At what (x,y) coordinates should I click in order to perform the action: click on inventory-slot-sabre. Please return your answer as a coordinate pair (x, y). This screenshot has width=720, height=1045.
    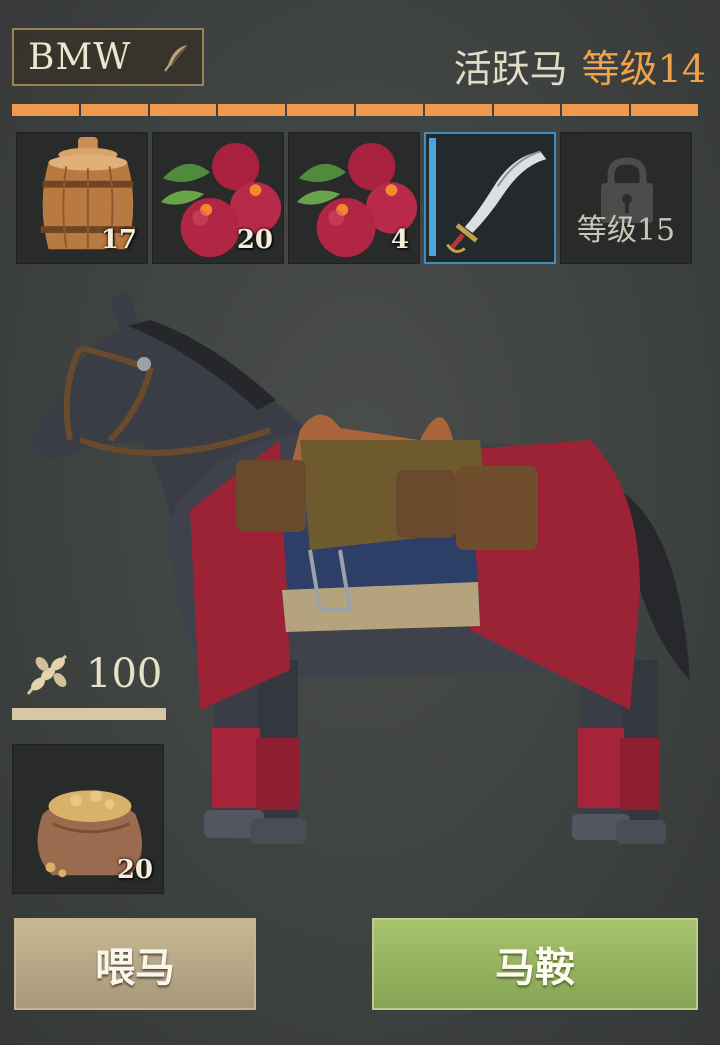
    Looking at the image, I should click on (490, 198).